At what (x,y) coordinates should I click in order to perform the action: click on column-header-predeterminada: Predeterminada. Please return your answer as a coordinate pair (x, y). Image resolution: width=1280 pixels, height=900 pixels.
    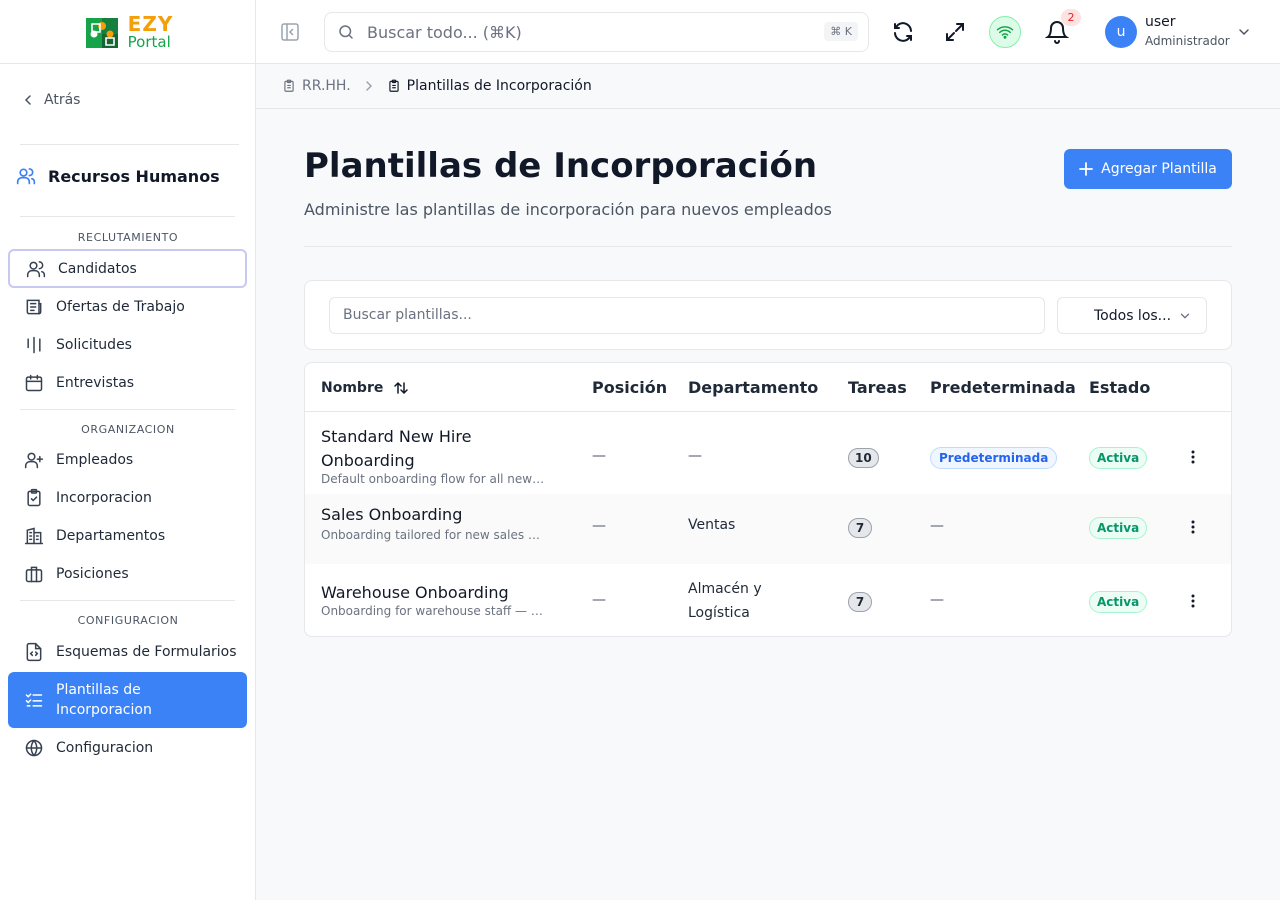
    Looking at the image, I should click on (1003, 387).